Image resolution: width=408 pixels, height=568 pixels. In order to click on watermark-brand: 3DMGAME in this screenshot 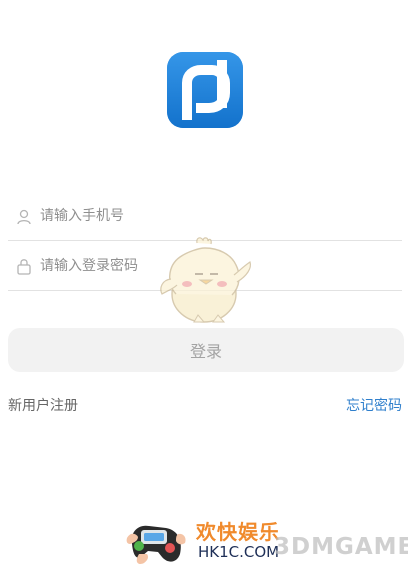, I will do `click(341, 547)`.